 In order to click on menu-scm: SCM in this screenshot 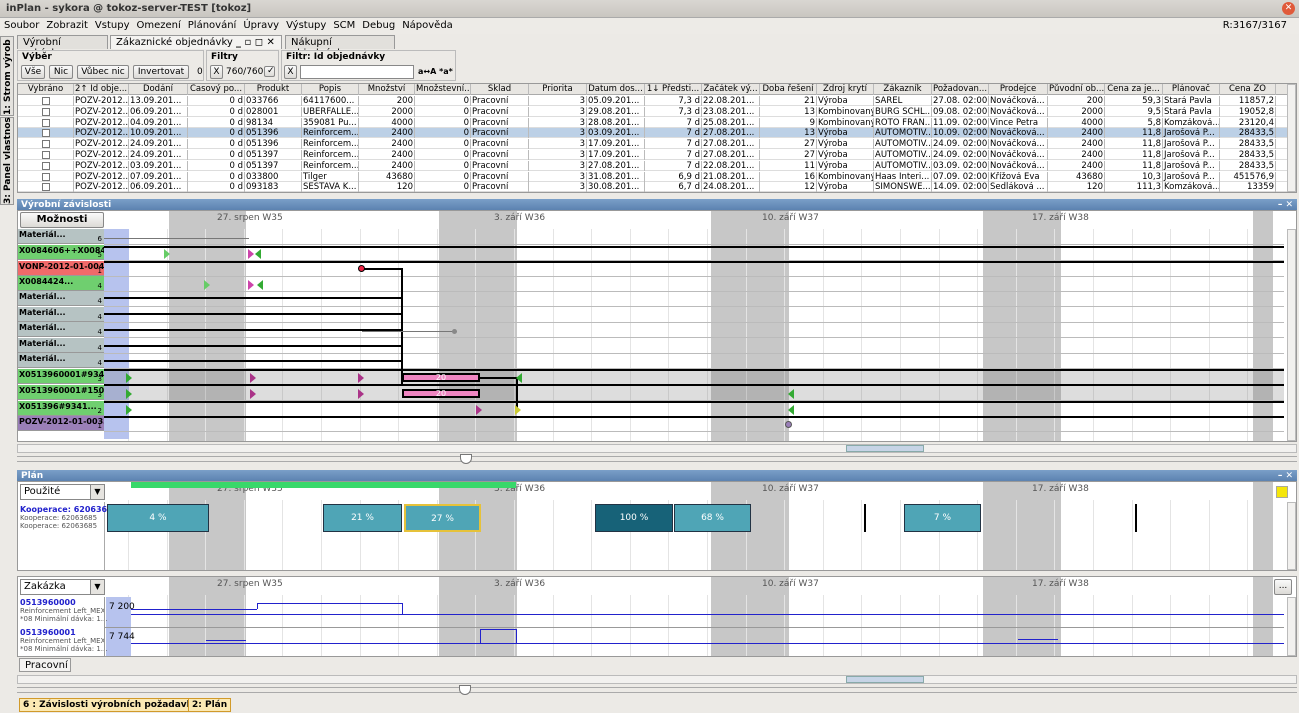, I will do `click(343, 24)`.